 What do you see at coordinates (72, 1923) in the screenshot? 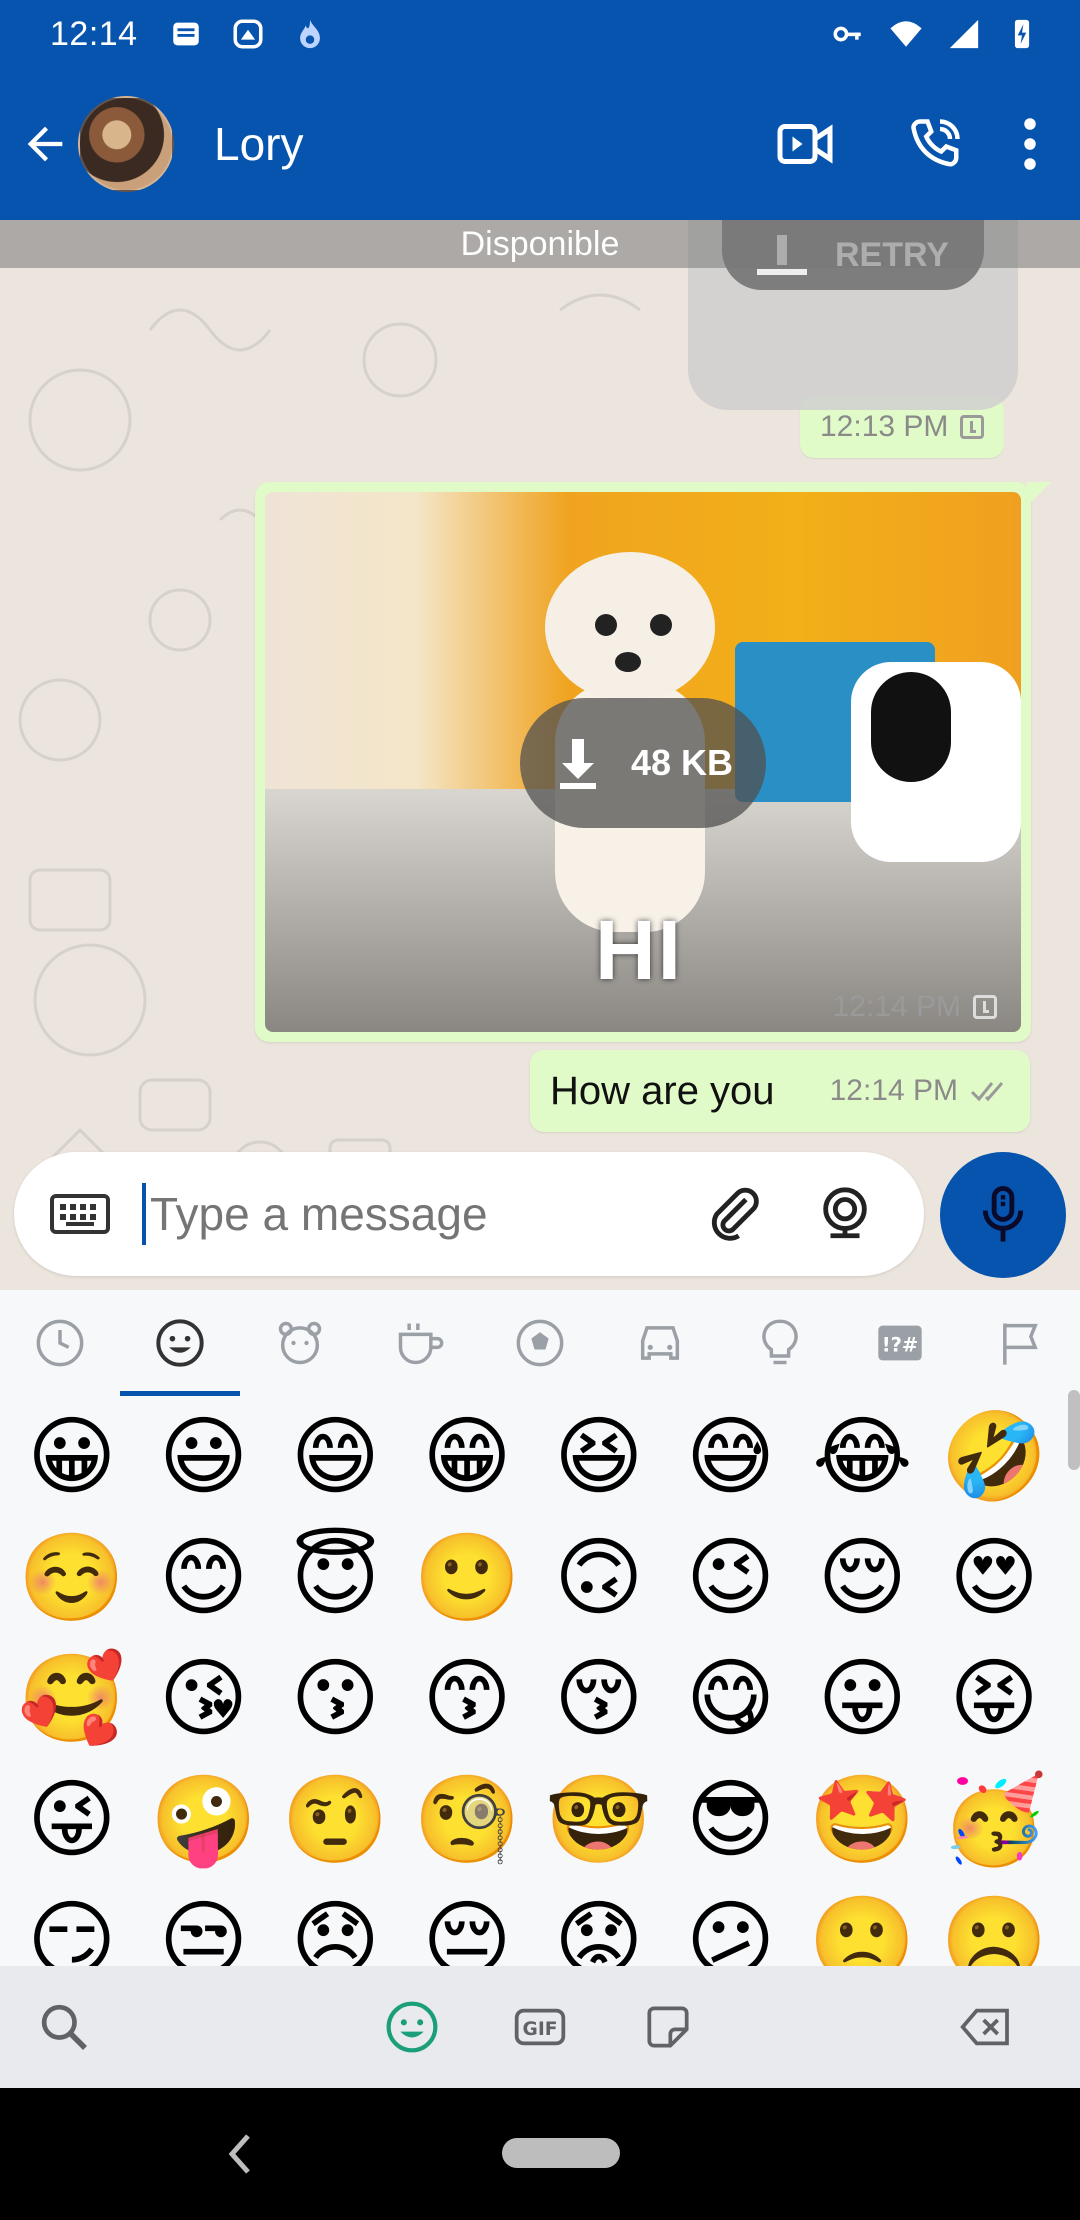
I see `emoji-key: 😏` at bounding box center [72, 1923].